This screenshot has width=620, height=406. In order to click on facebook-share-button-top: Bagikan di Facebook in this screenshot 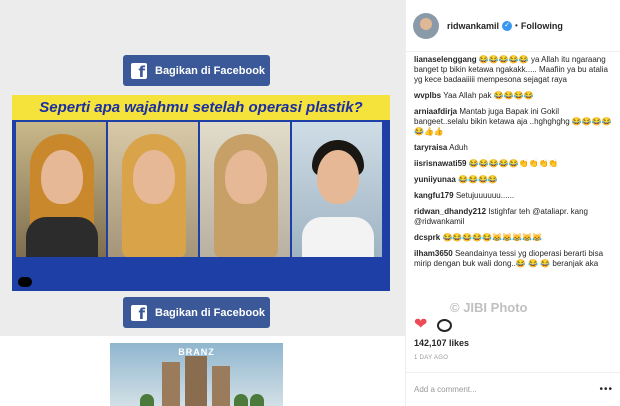, I will do `click(196, 70)`.